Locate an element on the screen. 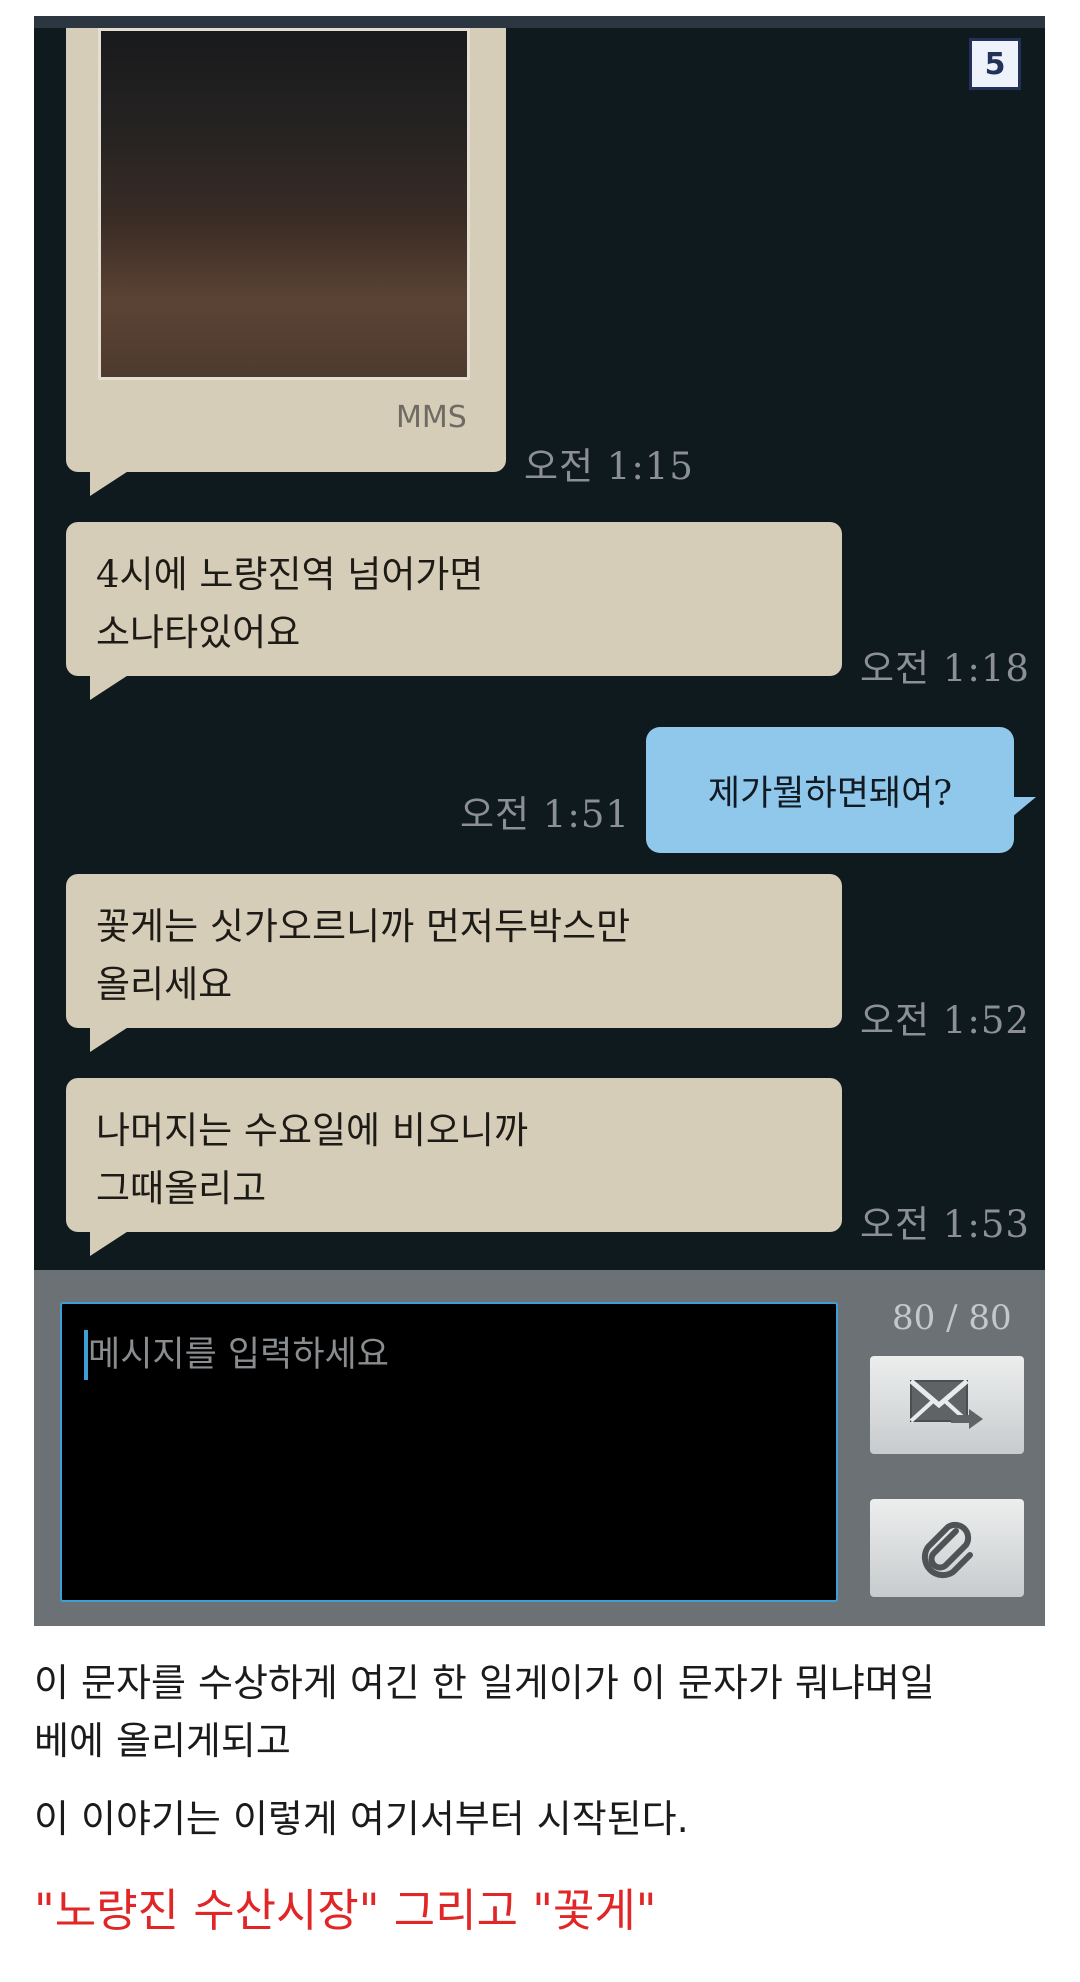 This screenshot has height=1982, width=1080. mms-label: MMS is located at coordinates (431, 417).